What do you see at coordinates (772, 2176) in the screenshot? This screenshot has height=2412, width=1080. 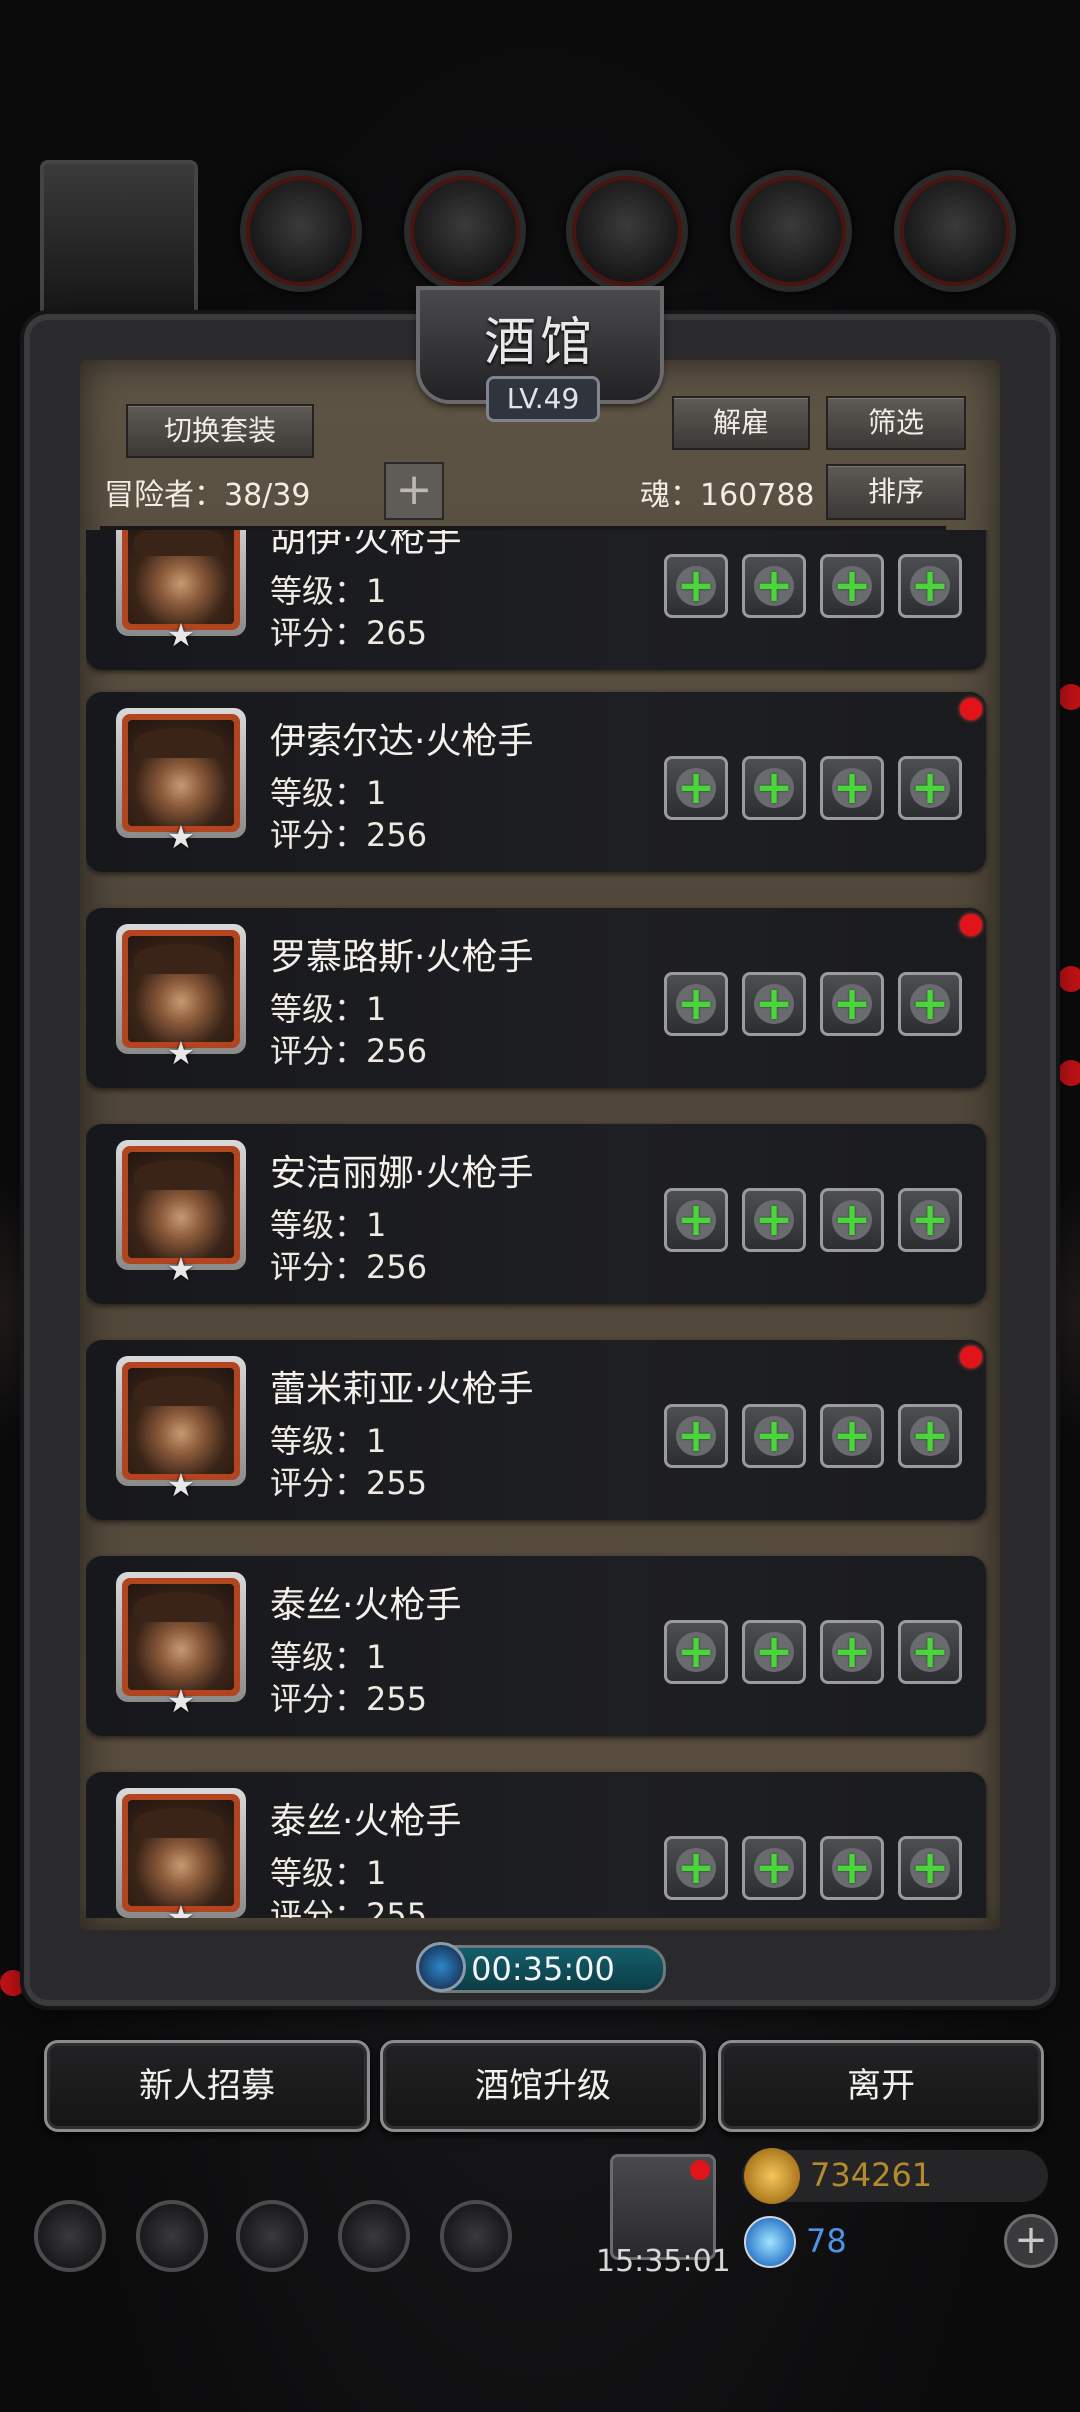 I see `gold-coin-icon` at bounding box center [772, 2176].